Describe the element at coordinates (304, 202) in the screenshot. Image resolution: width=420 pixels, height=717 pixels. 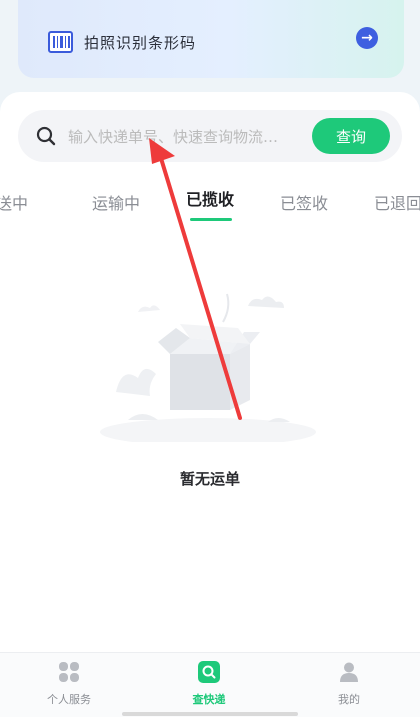
I see `tab-signed: 已签收` at that location.